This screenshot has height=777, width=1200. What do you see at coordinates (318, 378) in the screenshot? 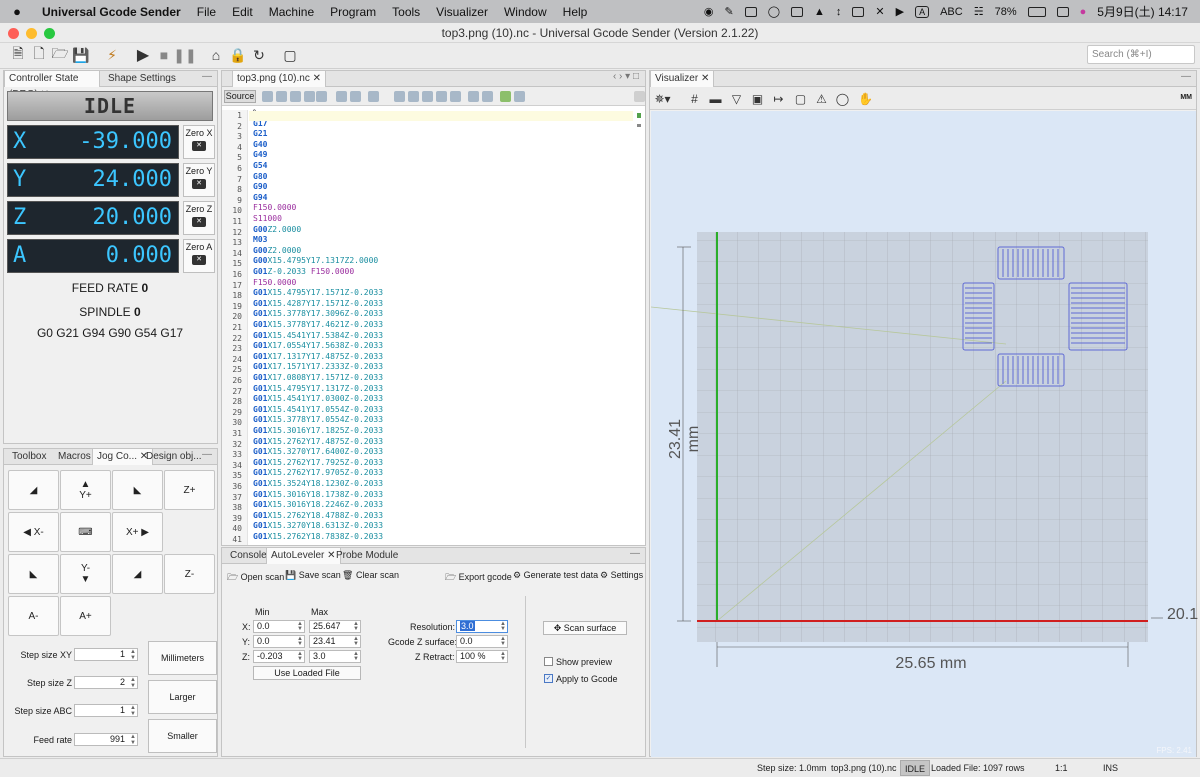
I see `code-line: G01X17.0808Y17.1571Z-0.2033` at bounding box center [318, 378].